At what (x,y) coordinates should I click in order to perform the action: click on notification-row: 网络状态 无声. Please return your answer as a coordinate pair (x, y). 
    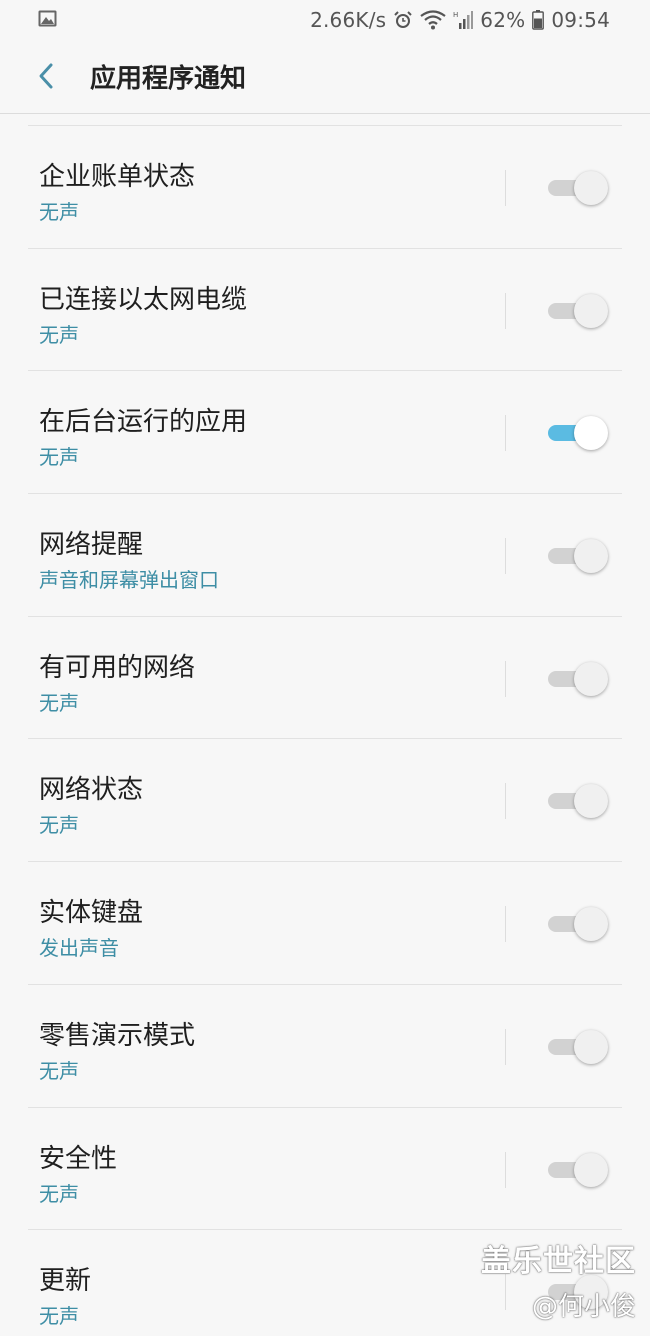
    Looking at the image, I should click on (325, 801).